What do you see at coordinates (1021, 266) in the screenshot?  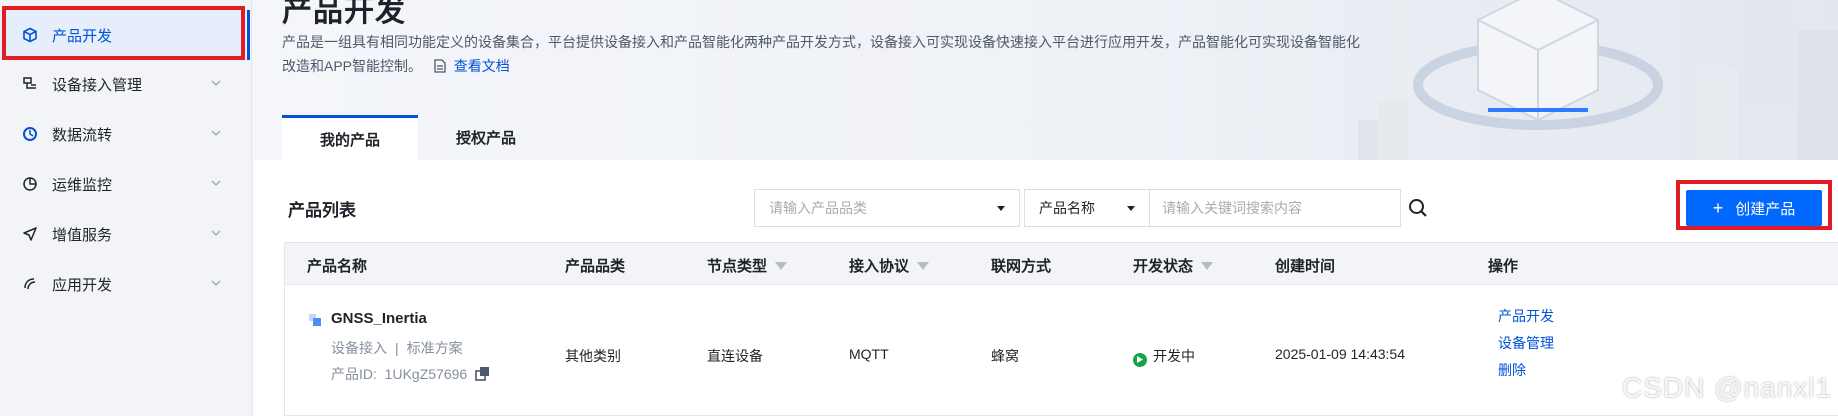 I see `column-header: 联网方式` at bounding box center [1021, 266].